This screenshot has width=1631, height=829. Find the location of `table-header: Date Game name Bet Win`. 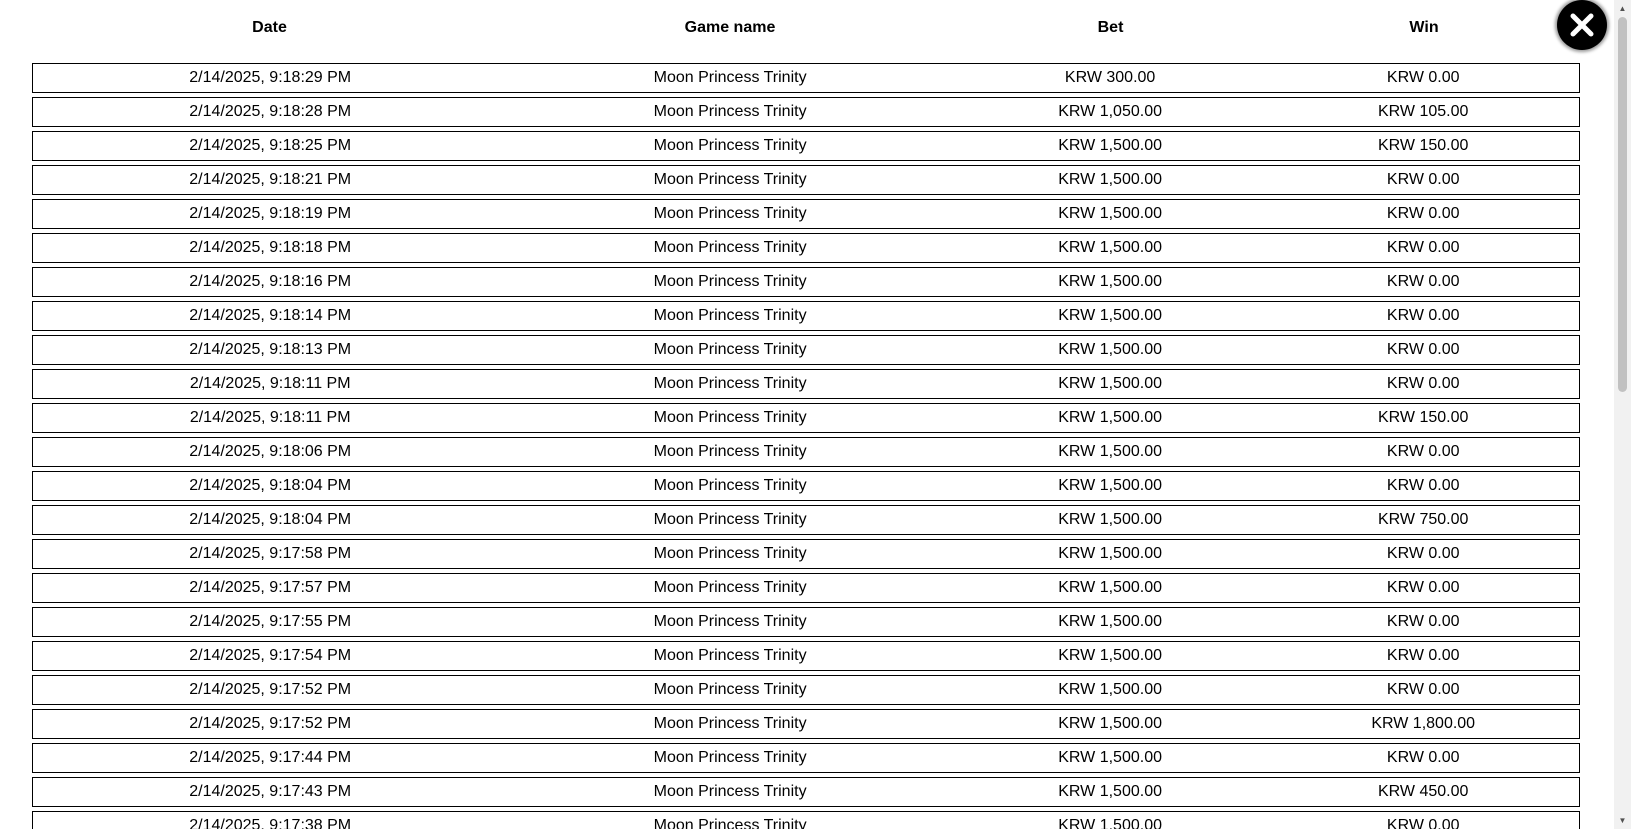

table-header: Date Game name Bet Win is located at coordinates (806, 28).